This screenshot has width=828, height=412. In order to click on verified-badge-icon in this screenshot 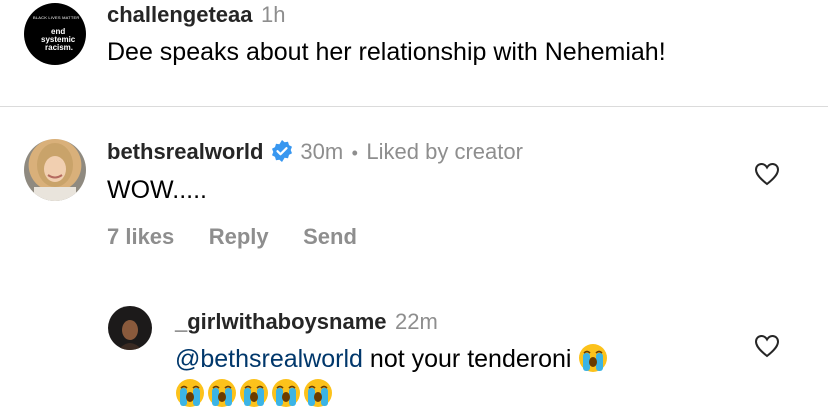, I will do `click(281, 151)`.